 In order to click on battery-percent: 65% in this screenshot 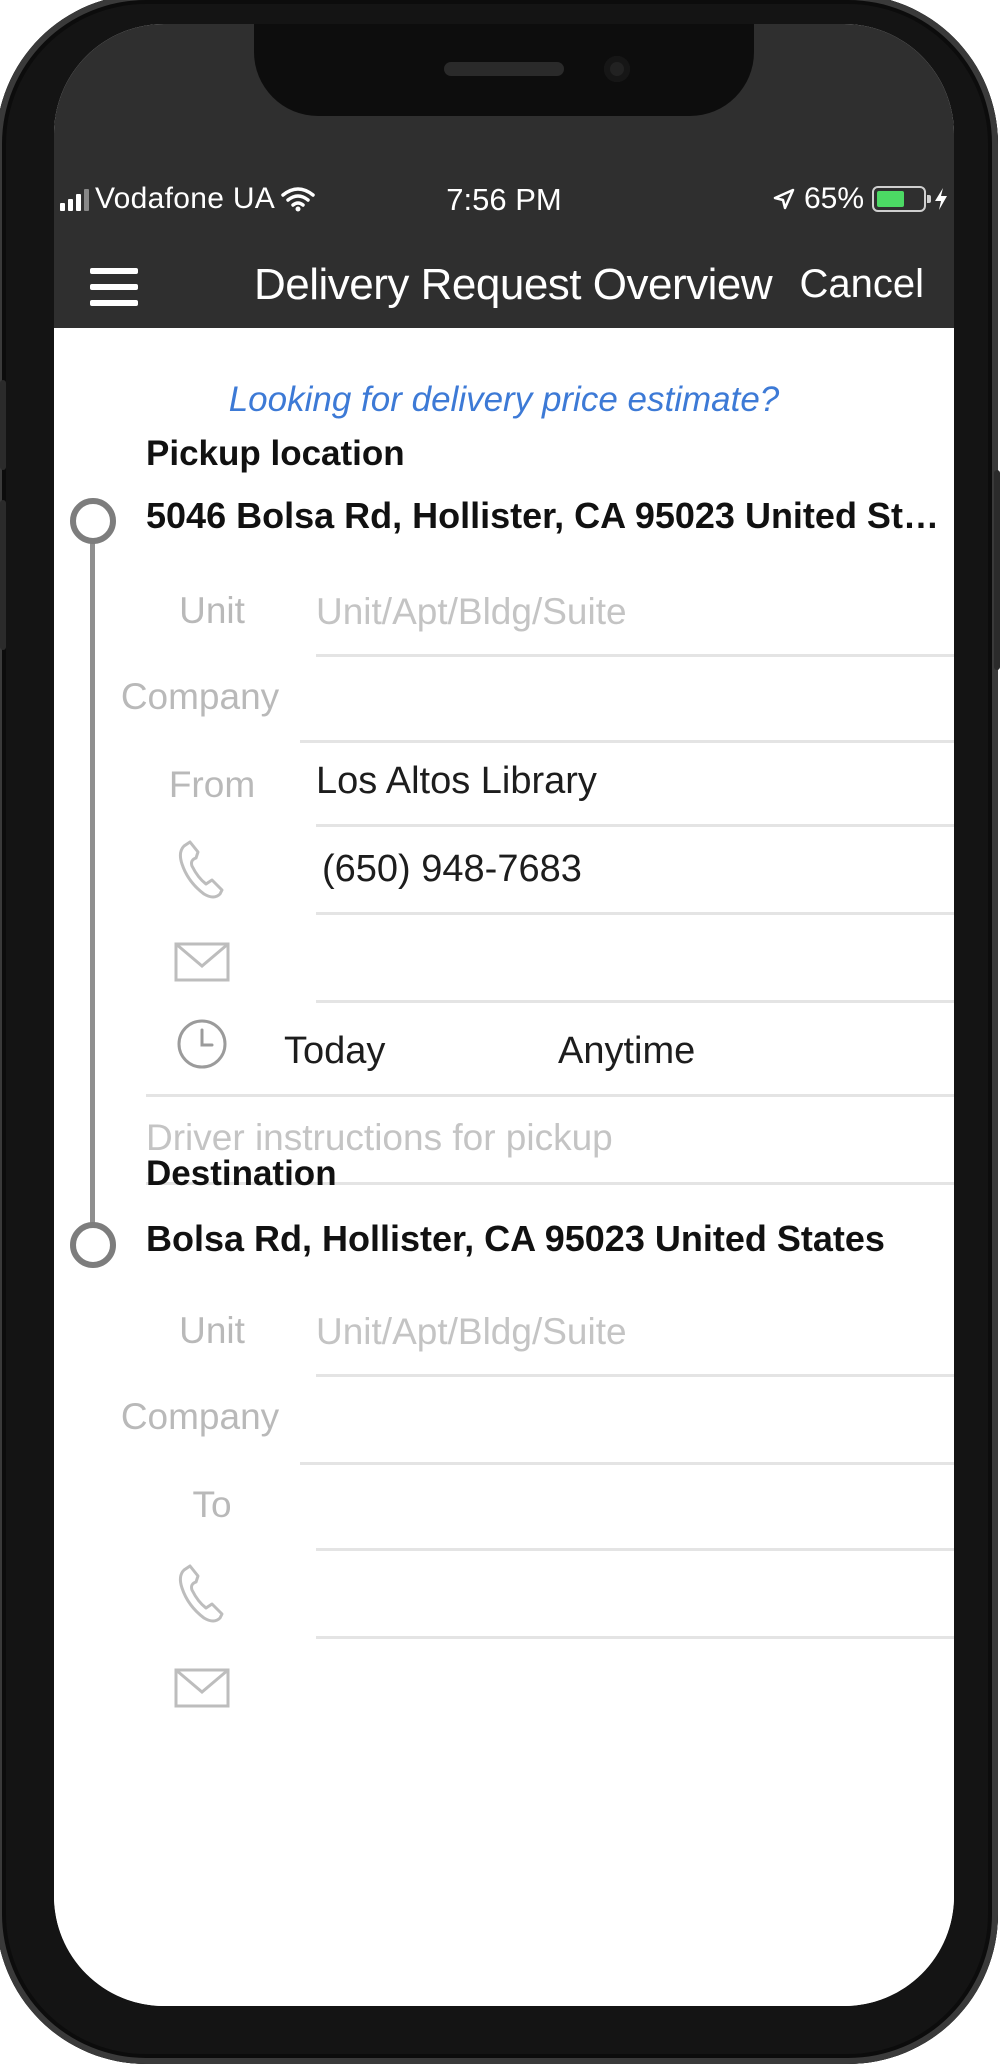, I will do `click(833, 198)`.